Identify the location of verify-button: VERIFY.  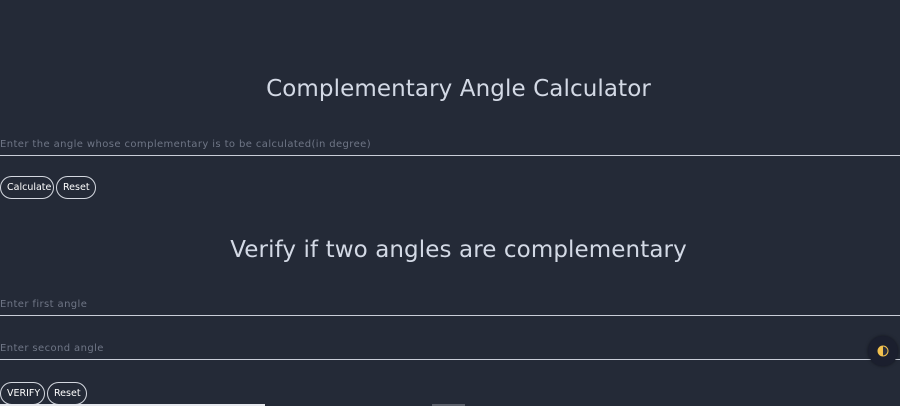
(22, 393).